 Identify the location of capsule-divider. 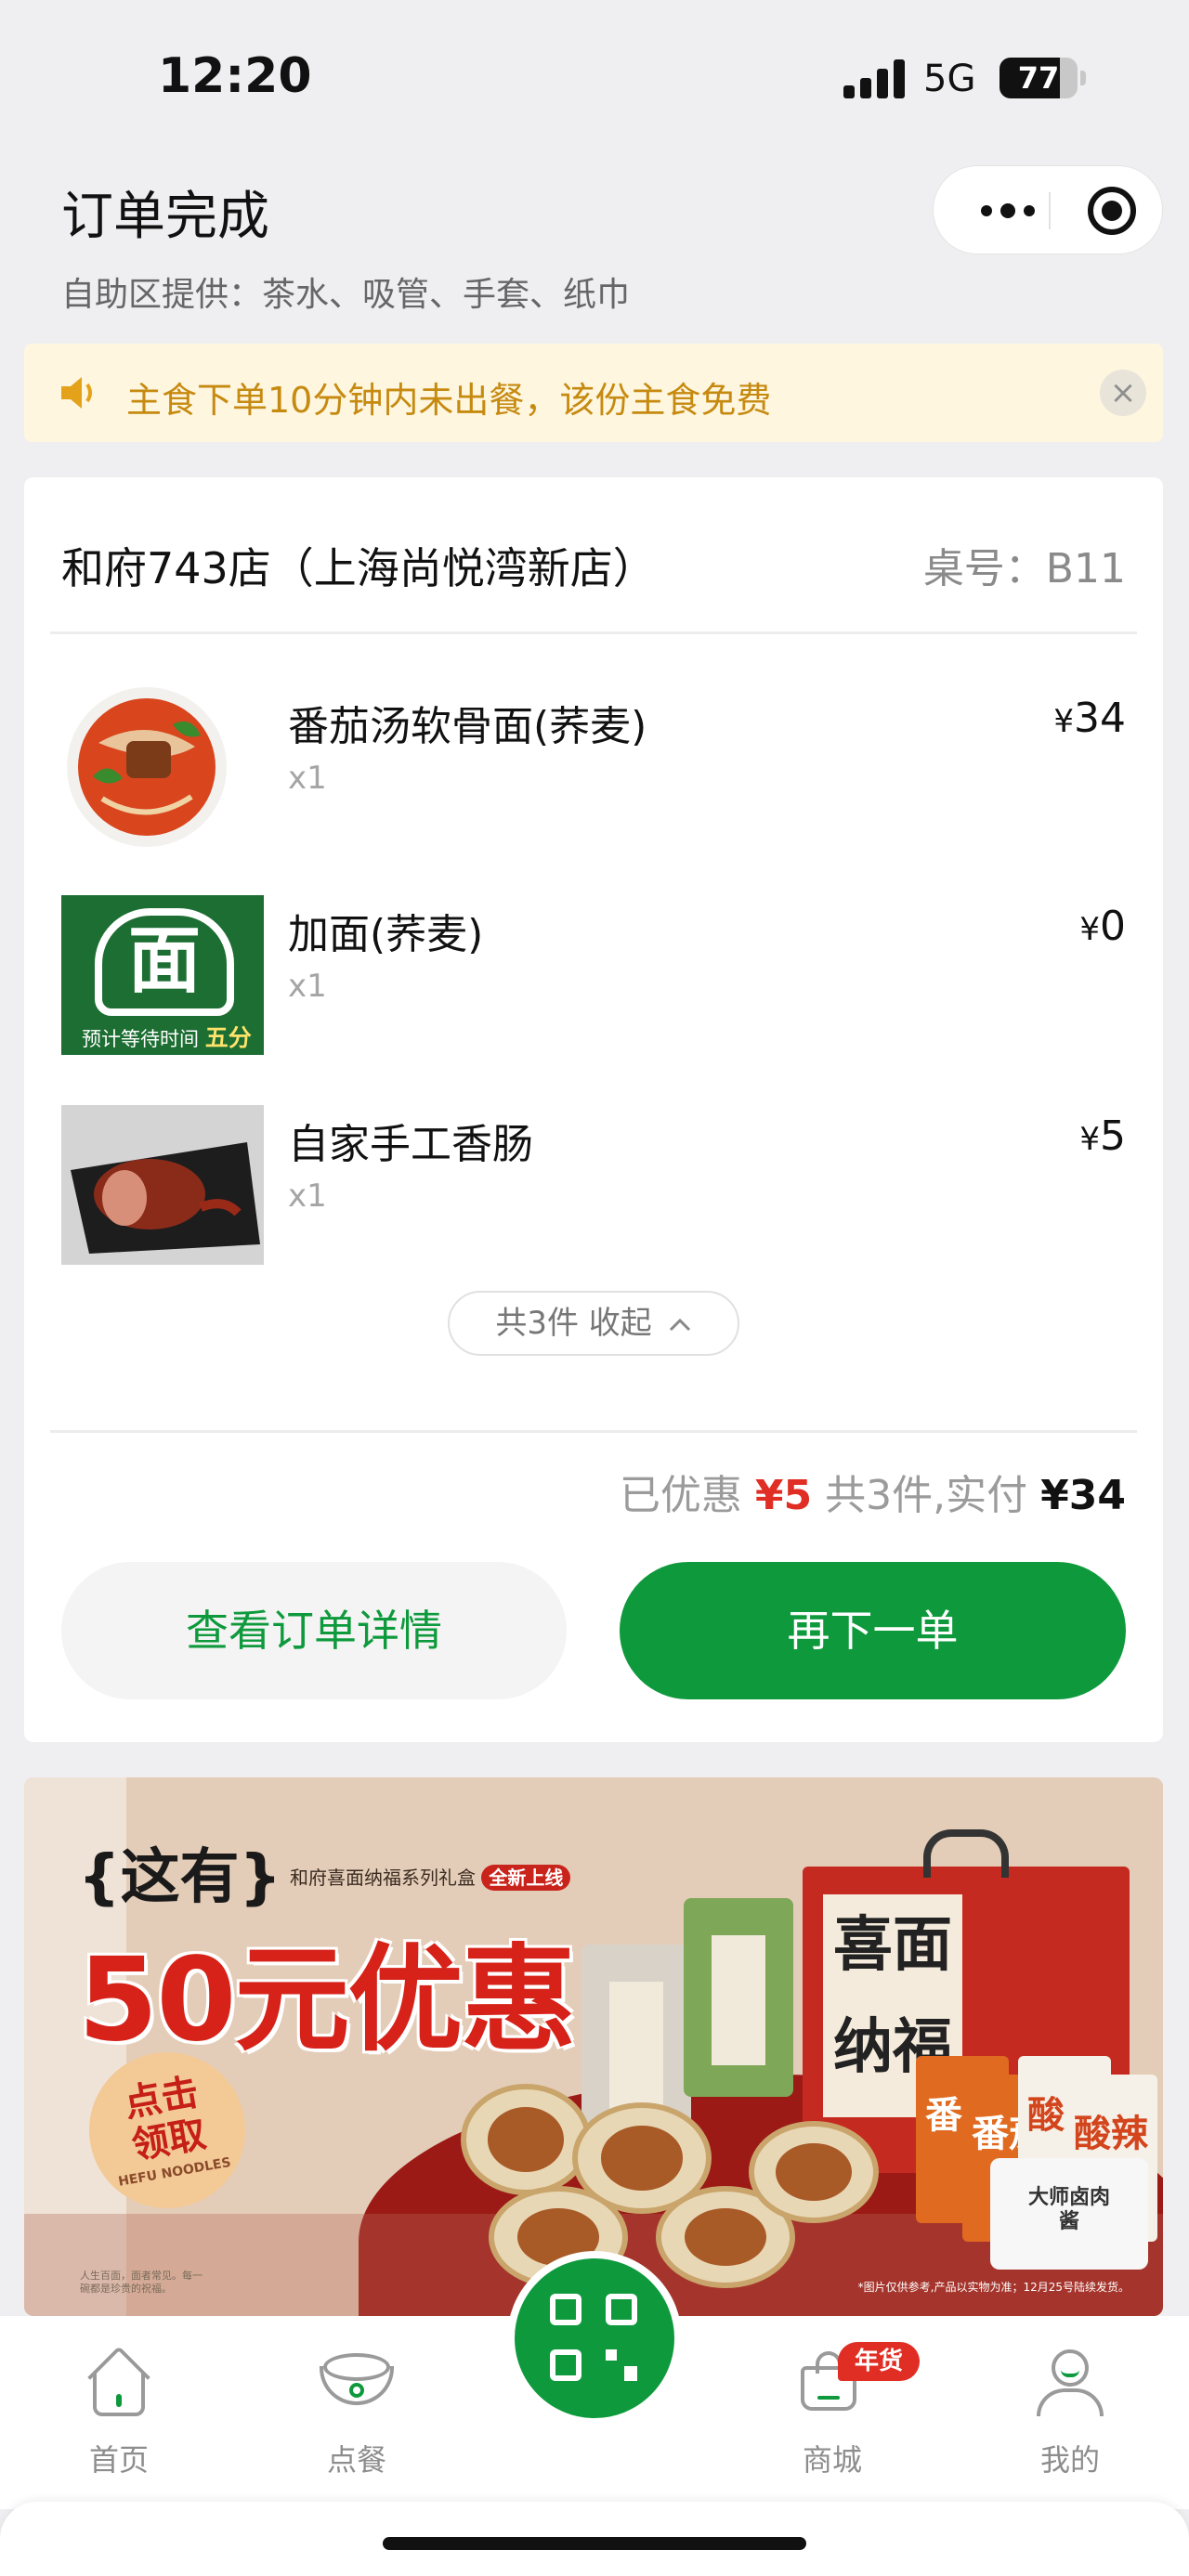
(1050, 210).